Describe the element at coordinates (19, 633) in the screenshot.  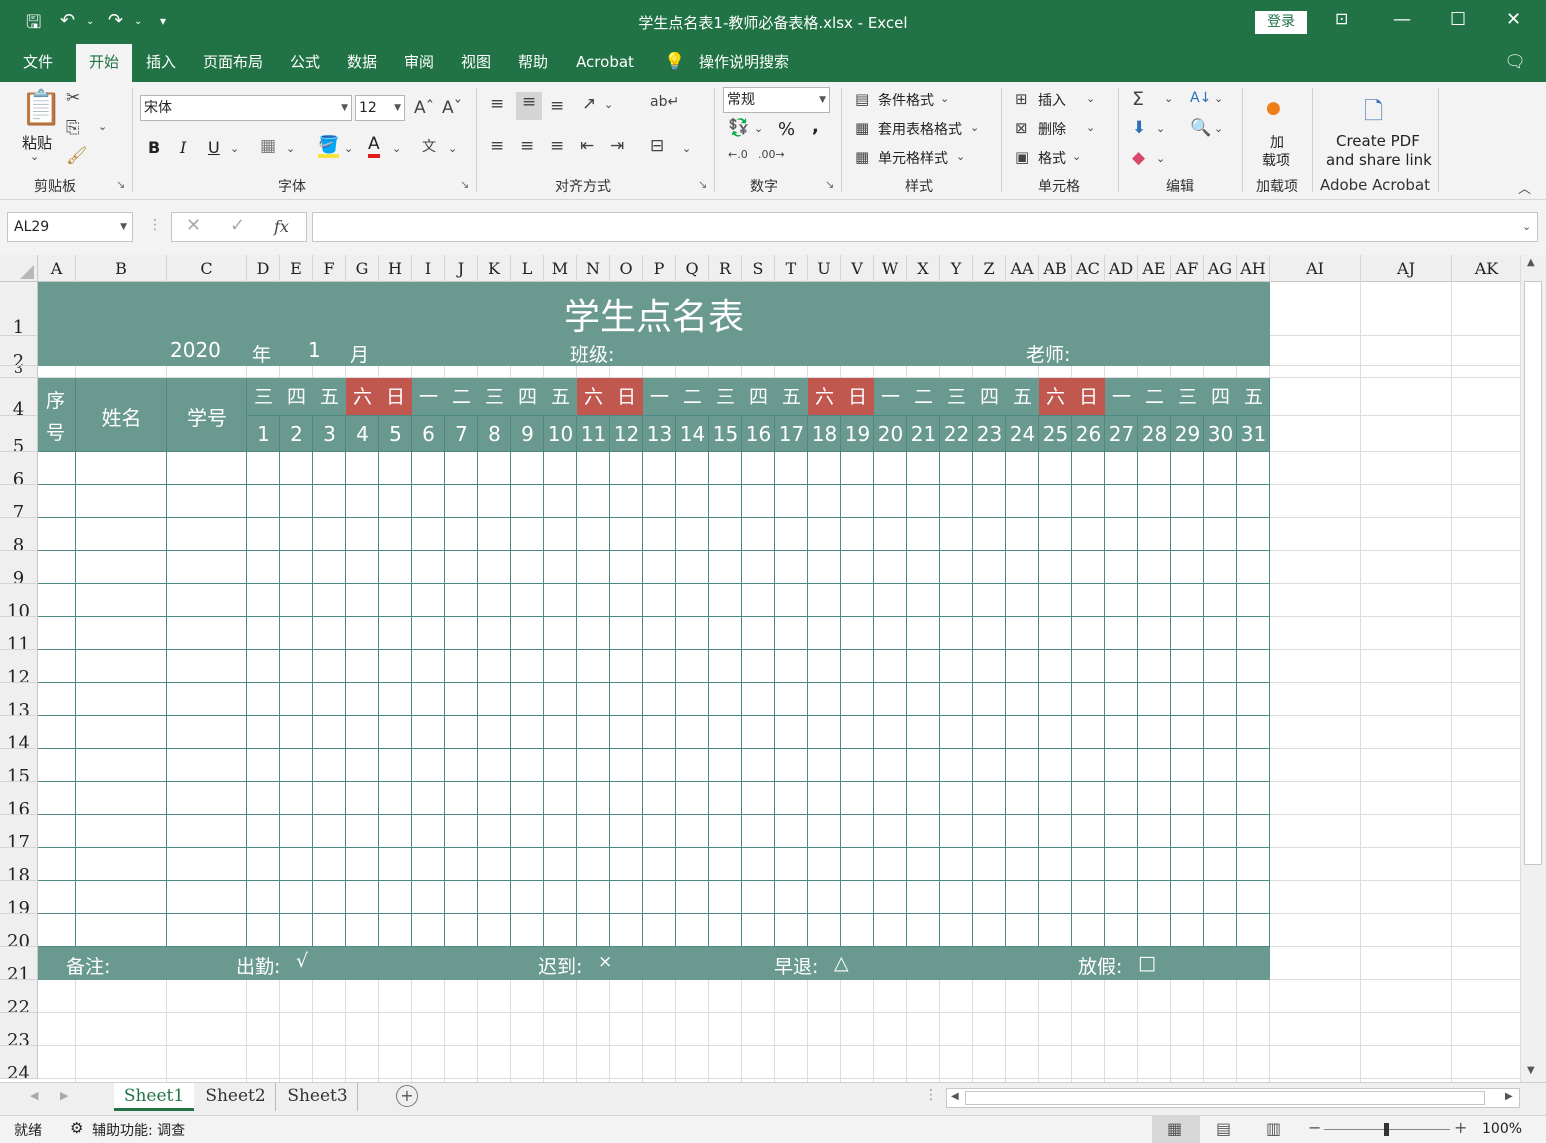
I see `row-header-11: 11` at that location.